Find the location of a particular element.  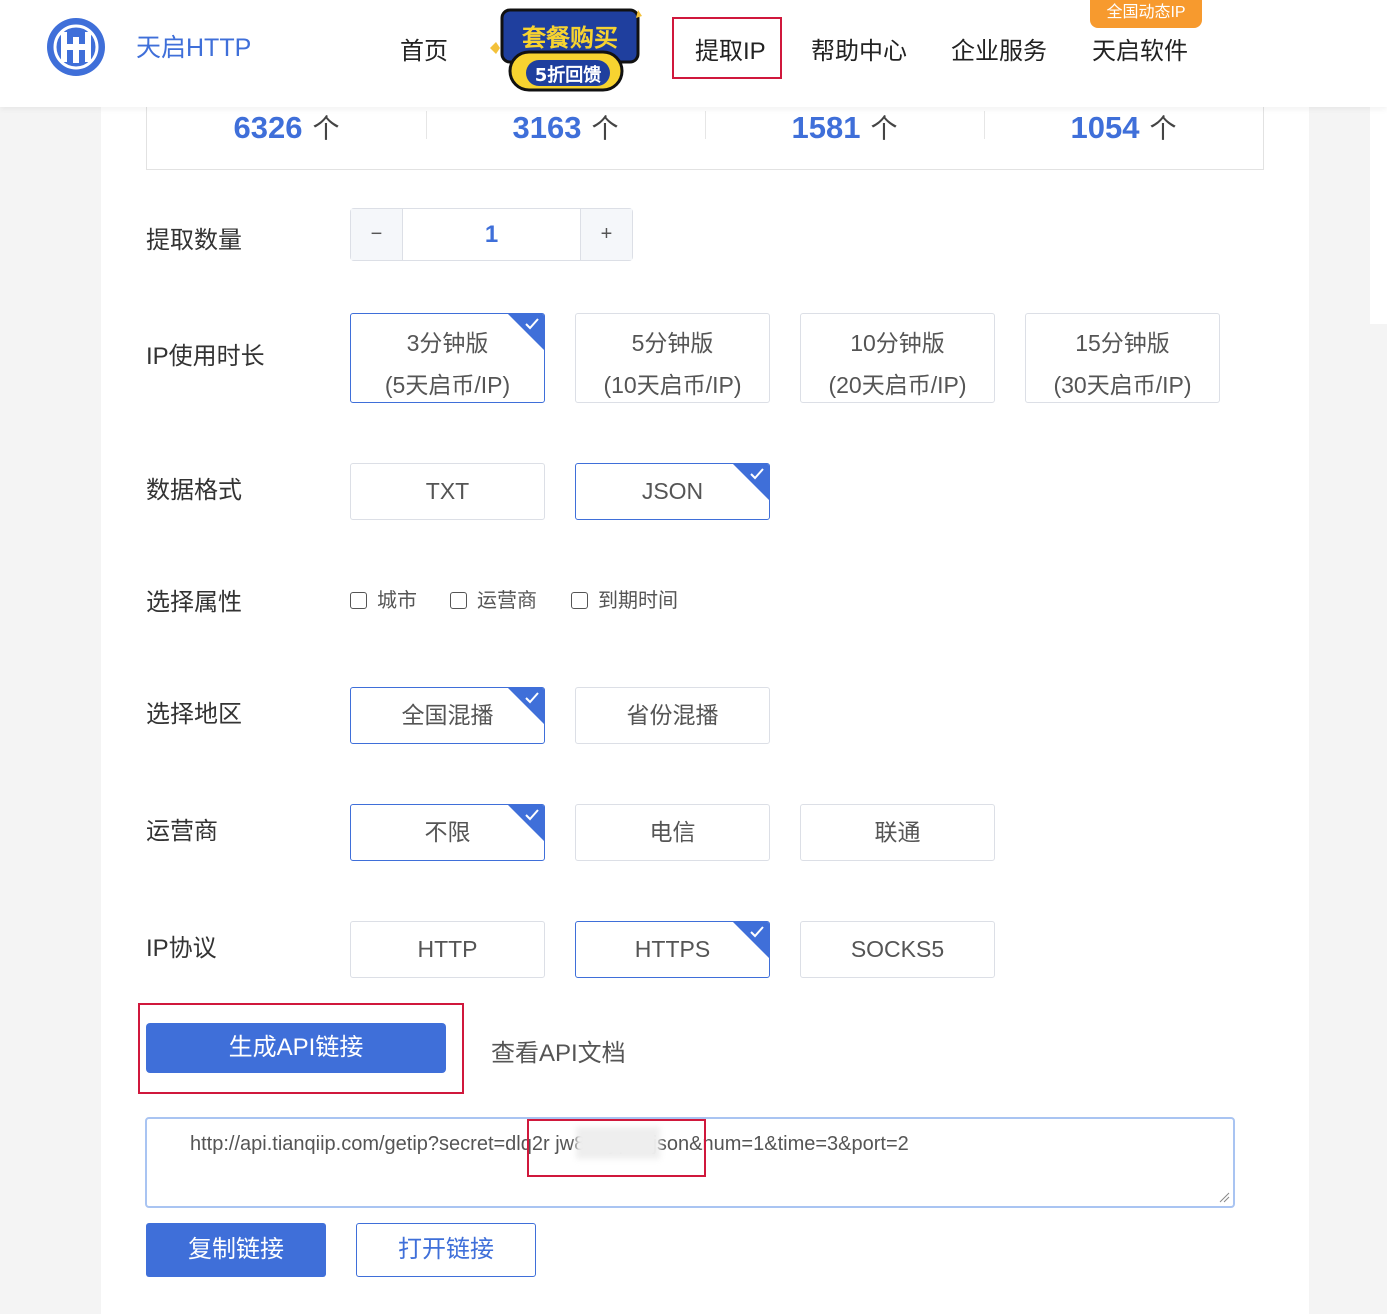

quantity-label: 提取数量 is located at coordinates (194, 240).